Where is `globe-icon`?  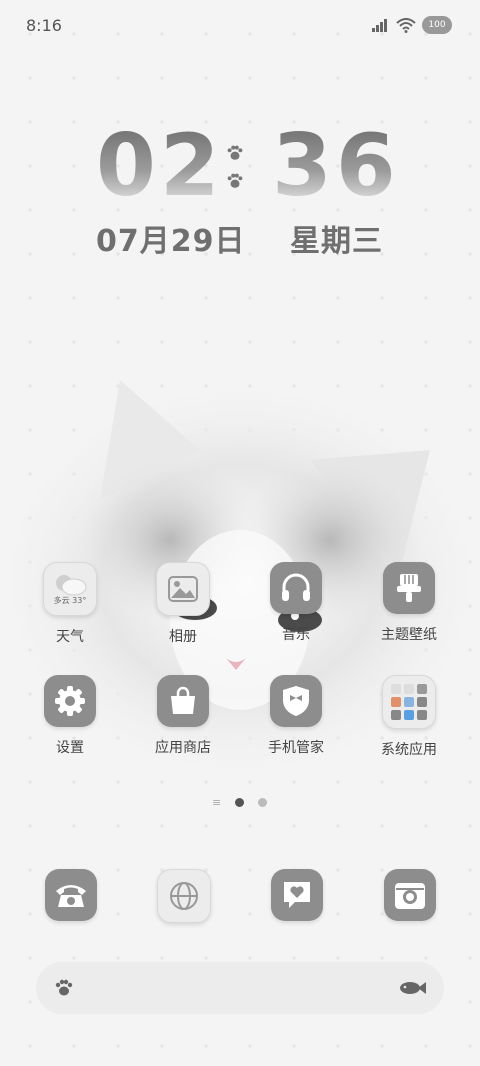
globe-icon is located at coordinates (184, 896).